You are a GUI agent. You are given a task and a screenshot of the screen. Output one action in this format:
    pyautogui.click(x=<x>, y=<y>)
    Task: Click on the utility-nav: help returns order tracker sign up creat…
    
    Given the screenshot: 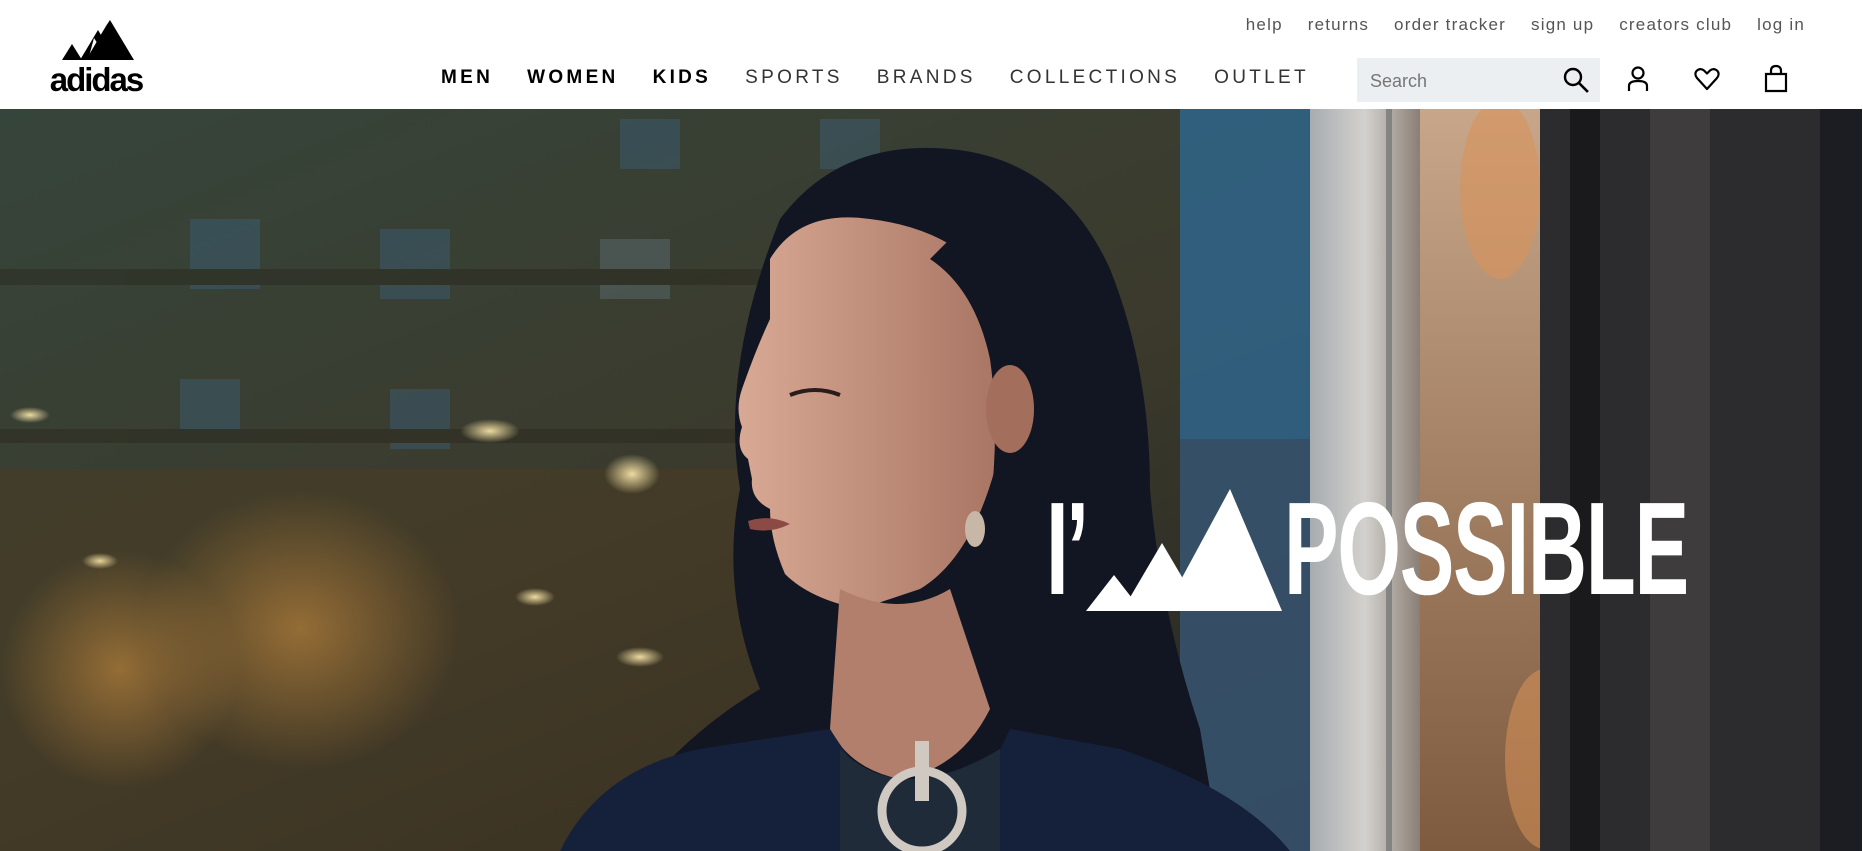 What is the action you would take?
    pyautogui.click(x=1525, y=25)
    